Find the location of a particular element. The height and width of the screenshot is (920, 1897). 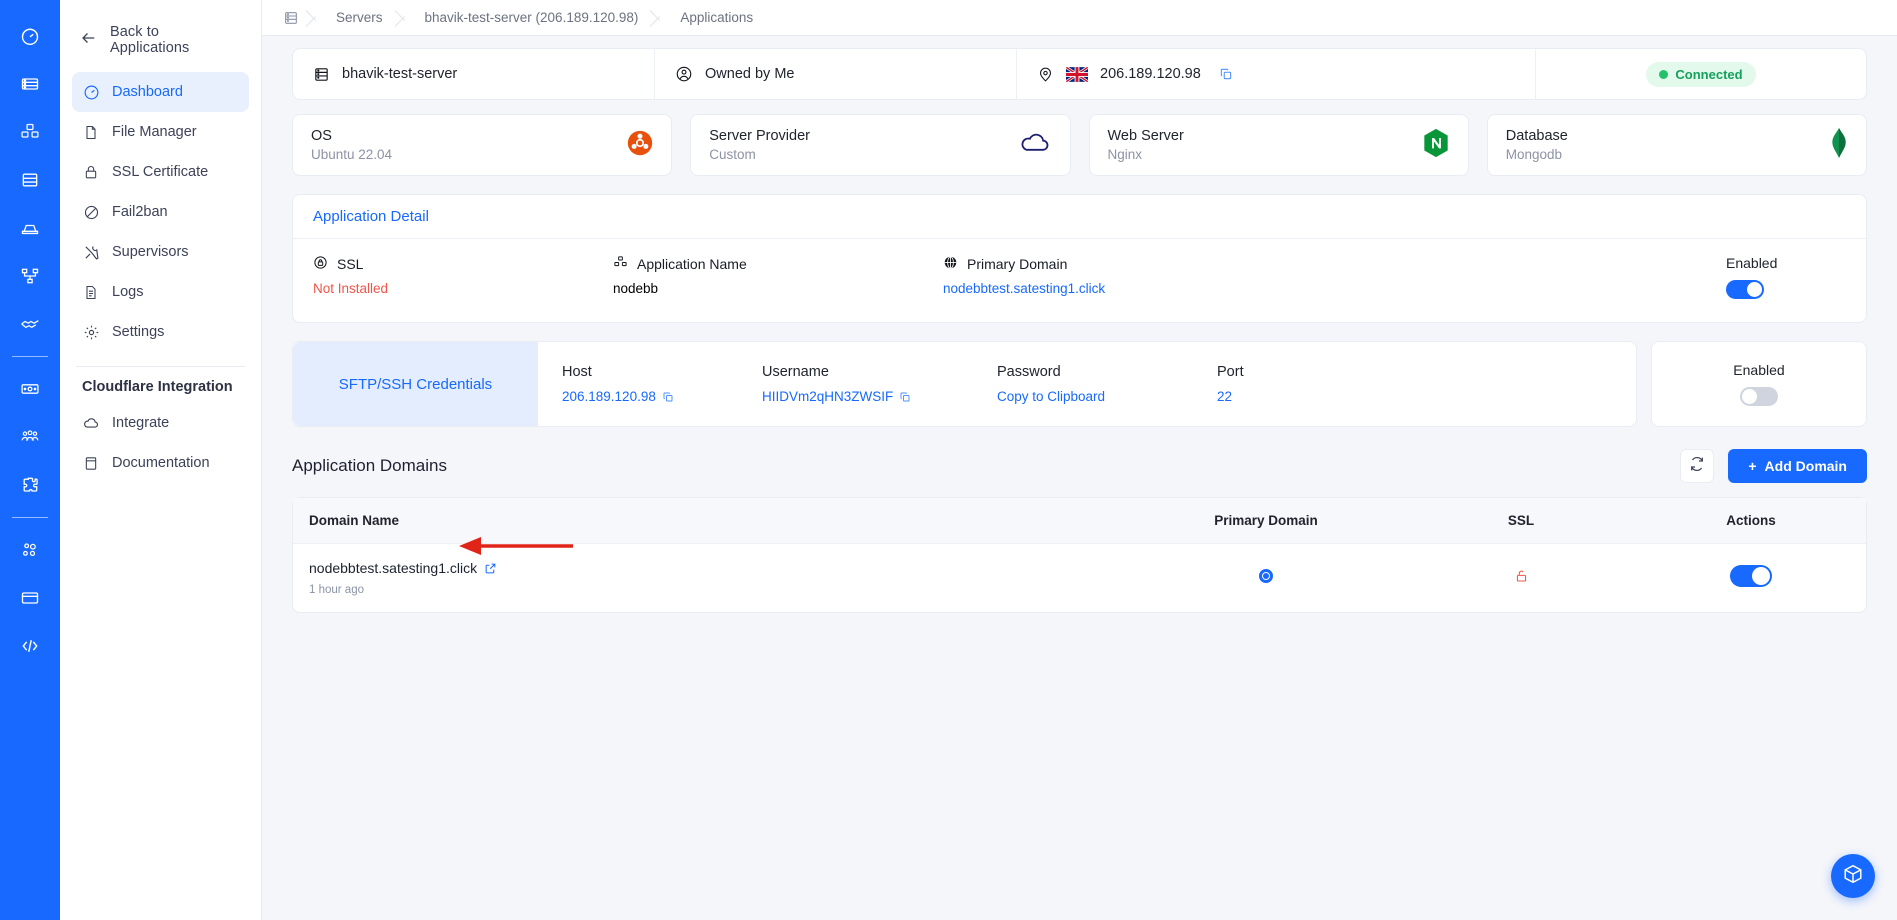

server-name-cell: bhavik-test-server is located at coordinates (474, 74).